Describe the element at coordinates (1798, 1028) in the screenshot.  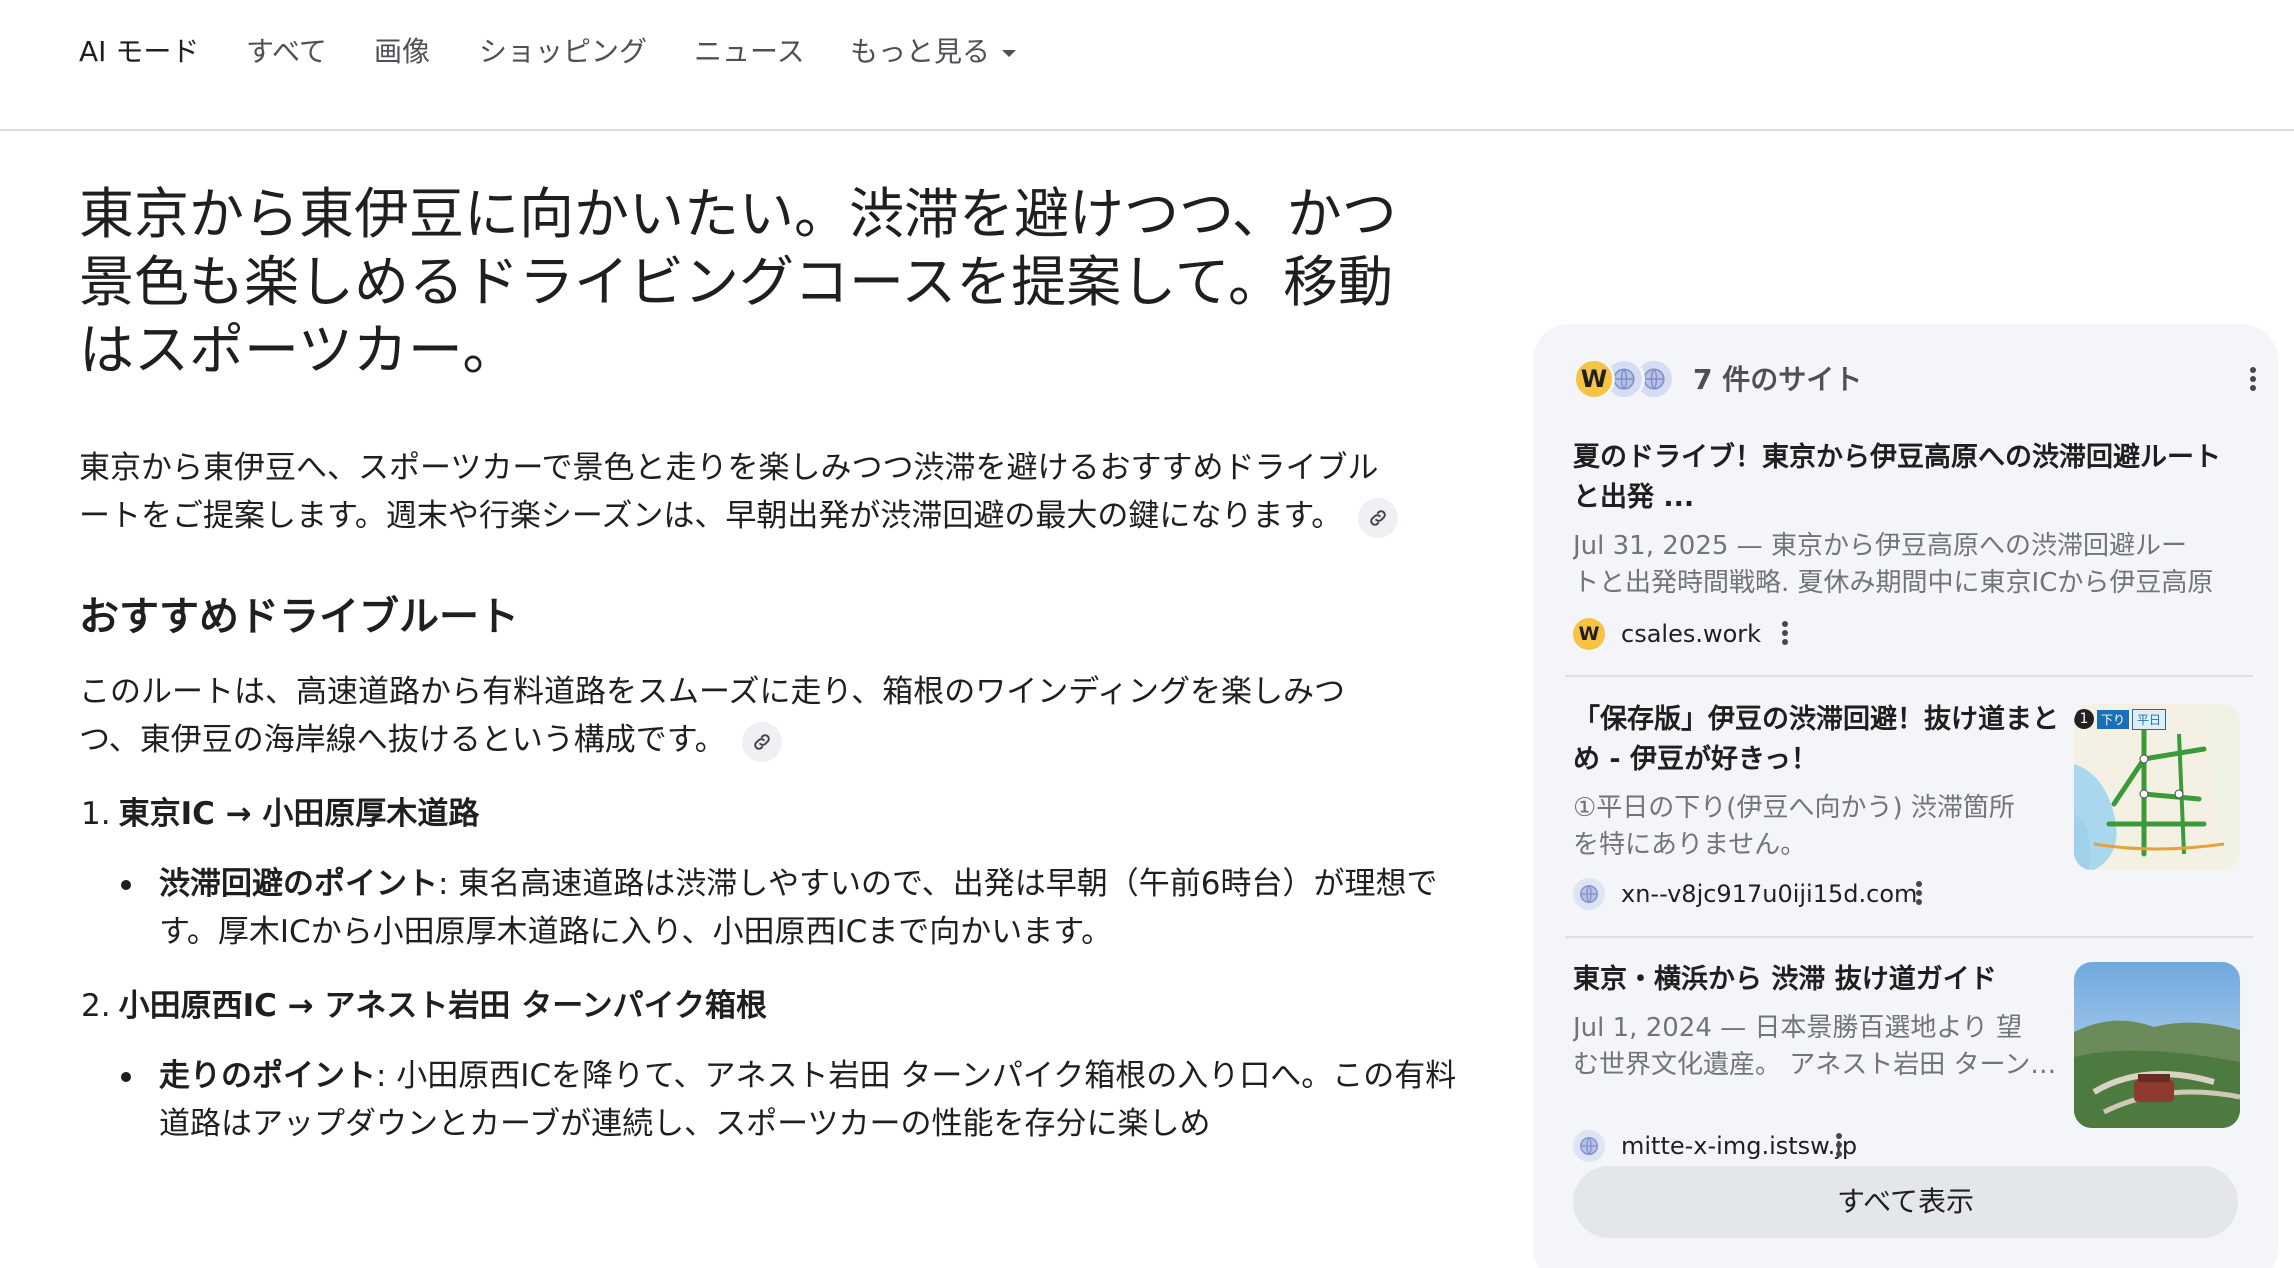
I see `snippet-line: Jul 1, 2024 — 日本景勝百選地より 望` at that location.